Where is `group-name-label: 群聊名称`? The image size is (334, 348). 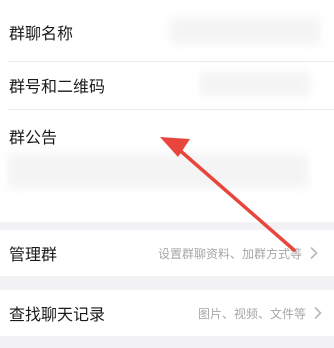 group-name-label: 群聊名称 is located at coordinates (41, 33).